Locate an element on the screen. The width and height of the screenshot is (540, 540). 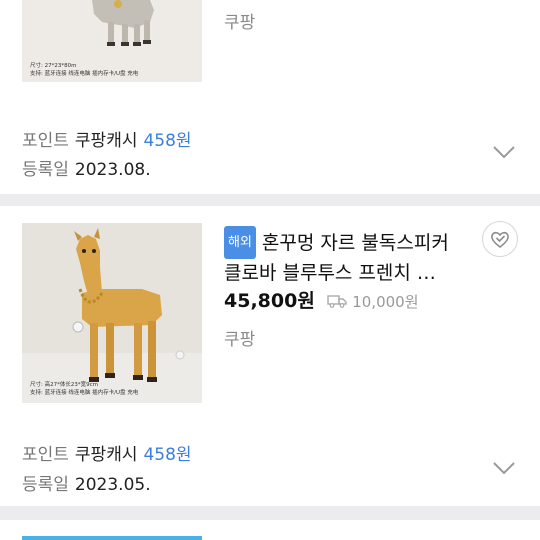
heart-check-icon is located at coordinates (500, 240).